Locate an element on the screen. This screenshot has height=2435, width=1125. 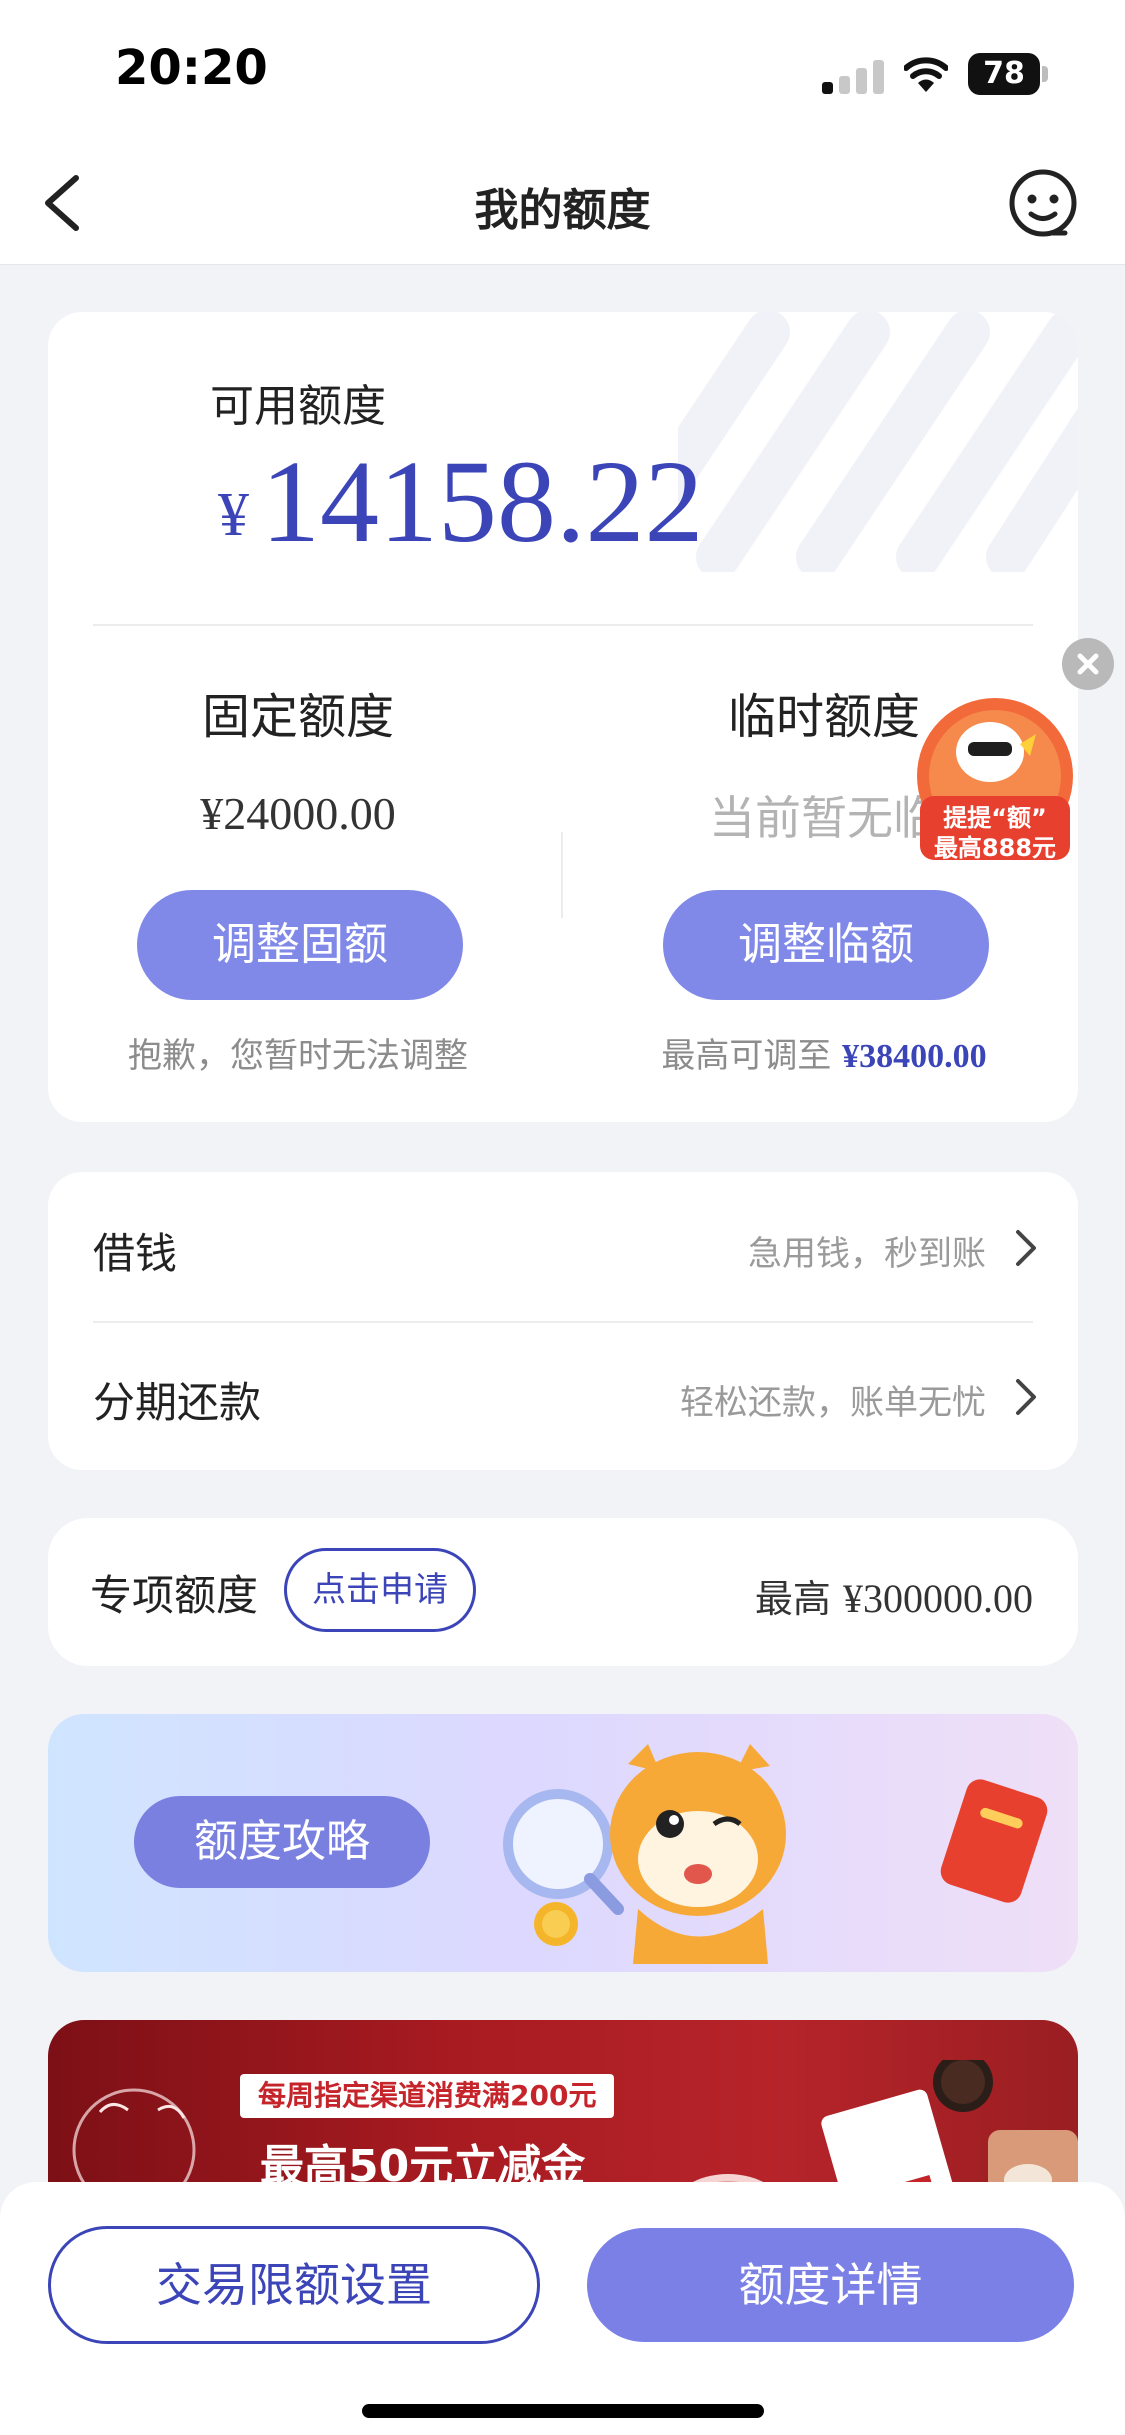
special-quota-card: 专项额度 点击申请 最高 ¥300000.00 is located at coordinates (563, 1592).